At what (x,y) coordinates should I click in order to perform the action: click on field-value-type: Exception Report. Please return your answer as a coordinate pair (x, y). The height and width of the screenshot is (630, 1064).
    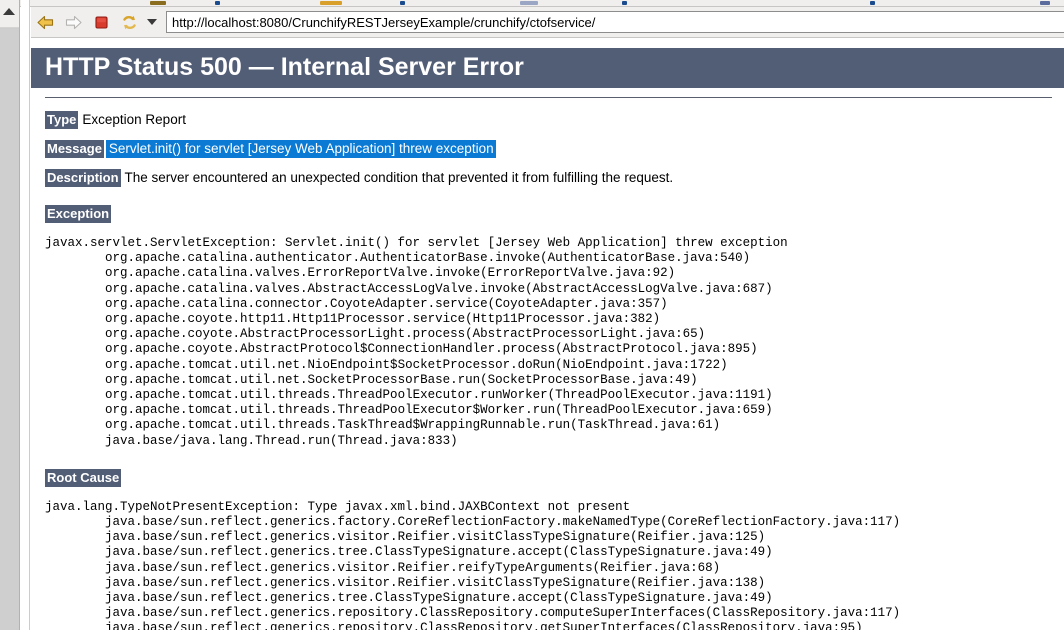
    Looking at the image, I should click on (134, 119).